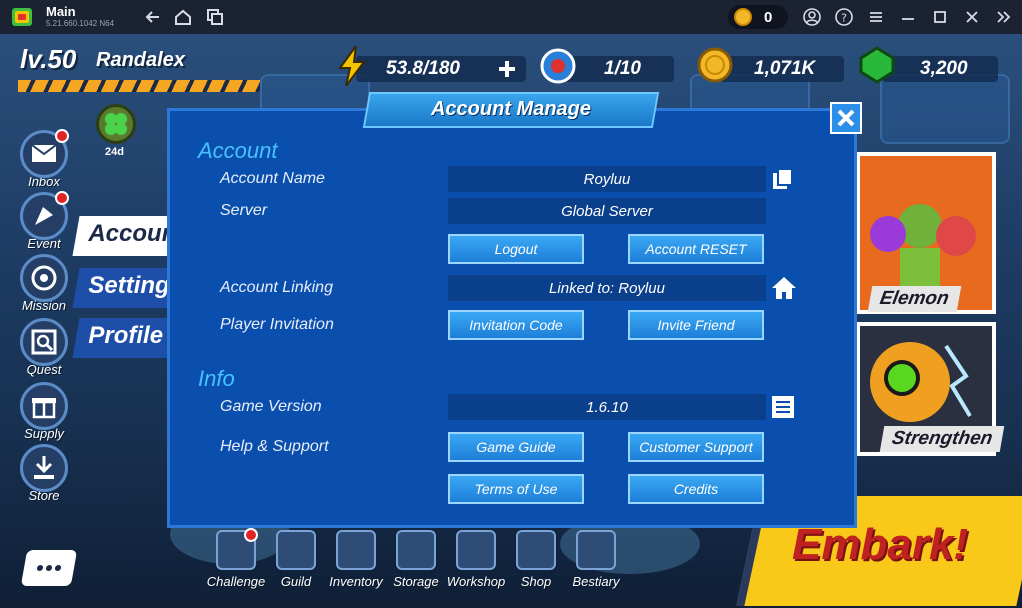  Describe the element at coordinates (356, 581) in the screenshot. I see `nav-label: Inventory` at that location.